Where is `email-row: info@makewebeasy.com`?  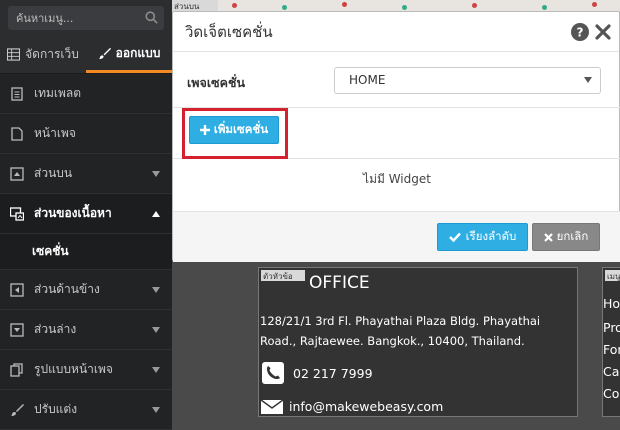
email-row: info@makewebeasy.com is located at coordinates (352, 406).